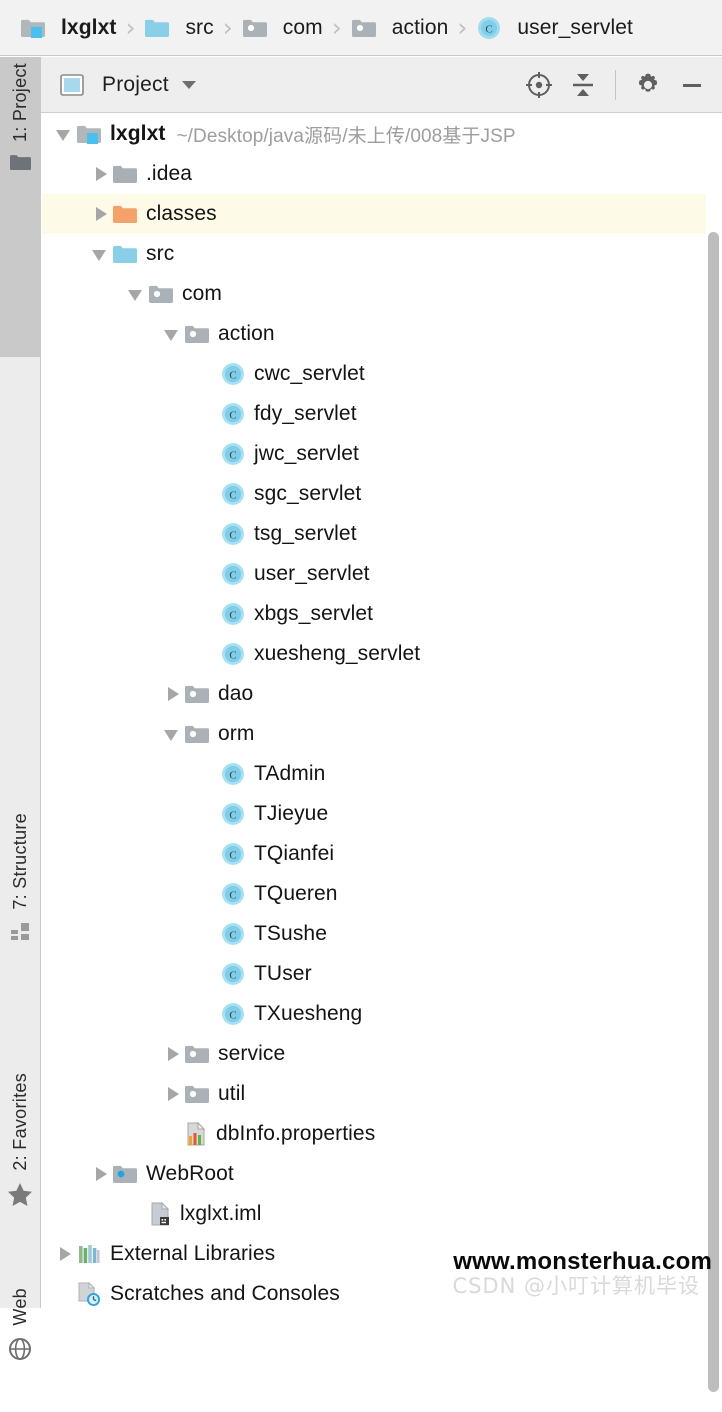 This screenshot has height=1412, width=722. Describe the element at coordinates (19, 861) in the screenshot. I see `stripe-label-structure: 7: Structure` at that location.